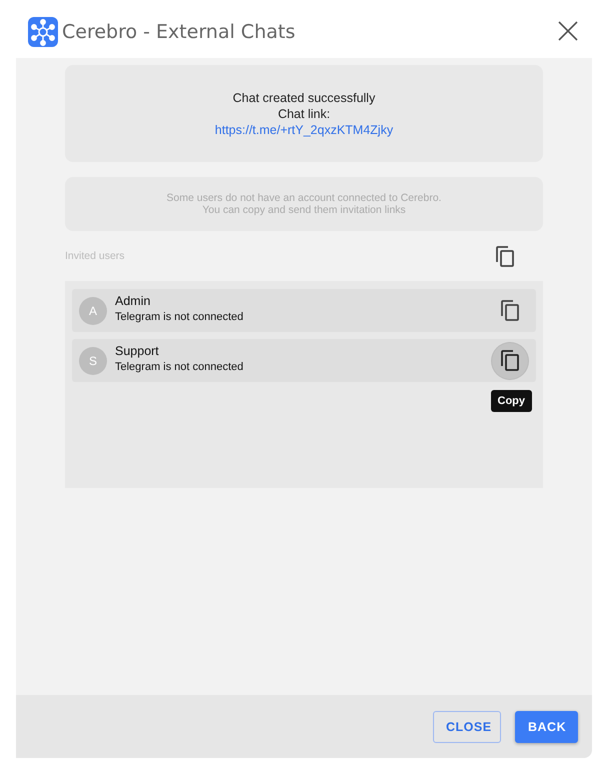 This screenshot has width=602, height=769. What do you see at coordinates (304, 97) in the screenshot?
I see `success-message: Chat created successfully` at bounding box center [304, 97].